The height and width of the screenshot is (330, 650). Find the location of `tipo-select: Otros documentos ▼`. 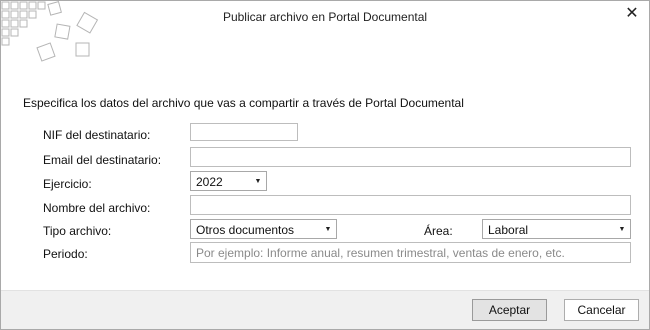

tipo-select: Otros documentos ▼ is located at coordinates (263, 229).